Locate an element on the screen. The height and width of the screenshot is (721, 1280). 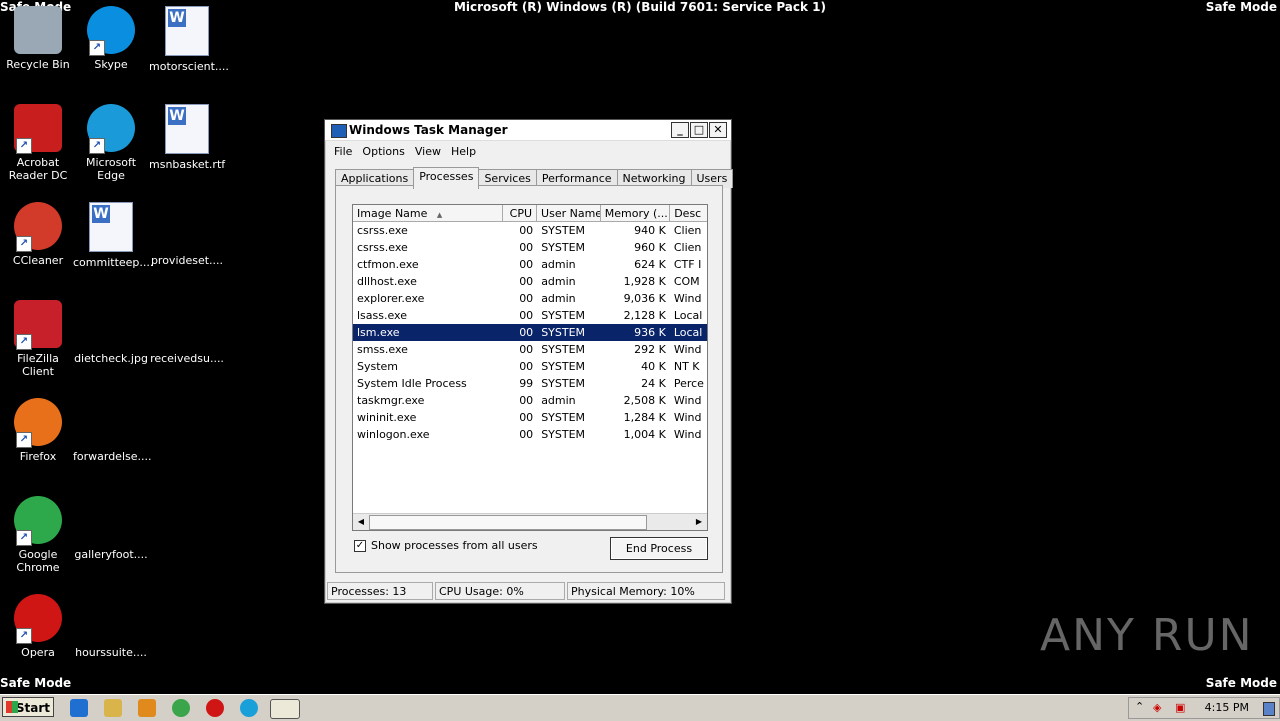
process-description: Clien is located at coordinates (687, 230).